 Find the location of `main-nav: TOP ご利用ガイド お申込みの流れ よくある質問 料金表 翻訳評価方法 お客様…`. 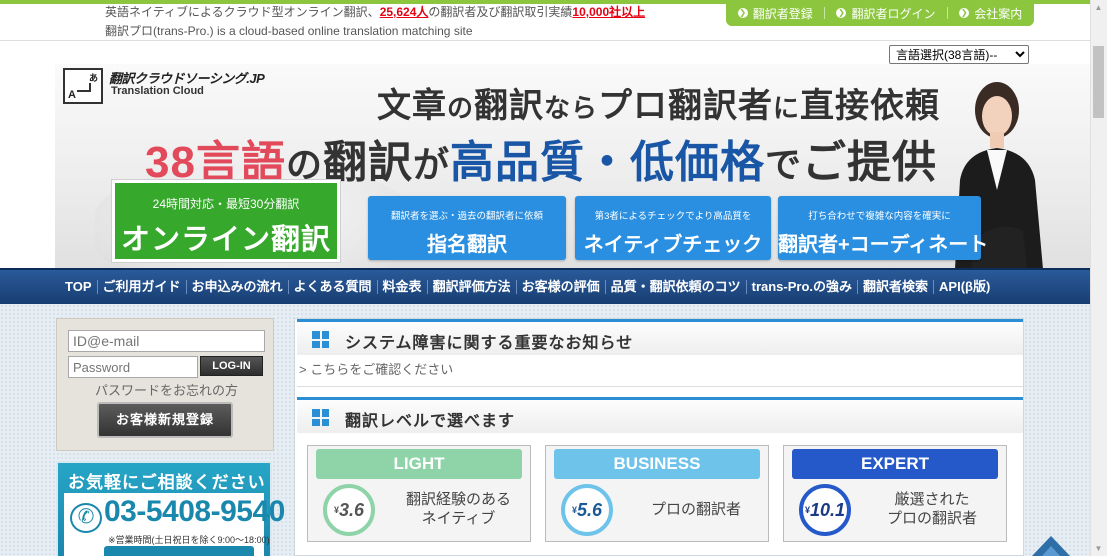

main-nav: TOP ご利用ガイド お申込みの流れ よくある質問 料金表 翻訳評価方法 お客様… is located at coordinates (545, 286).